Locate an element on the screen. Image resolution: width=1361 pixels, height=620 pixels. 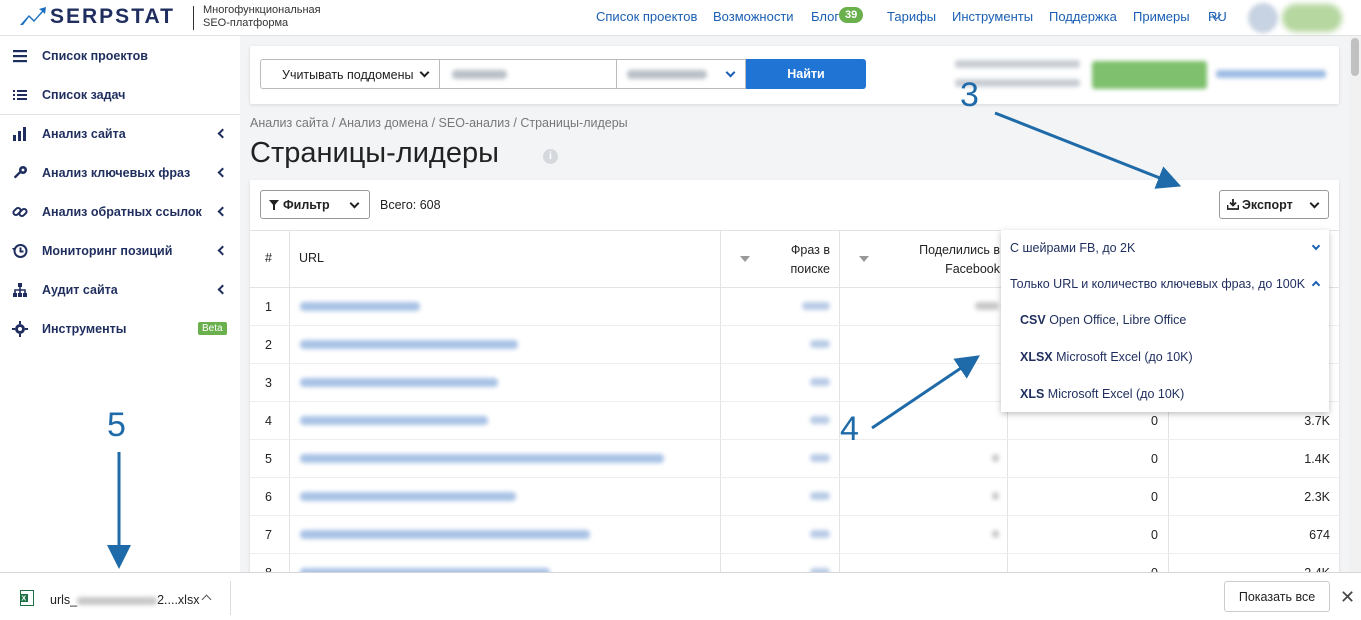
file-name-blurred is located at coordinates (117, 600).